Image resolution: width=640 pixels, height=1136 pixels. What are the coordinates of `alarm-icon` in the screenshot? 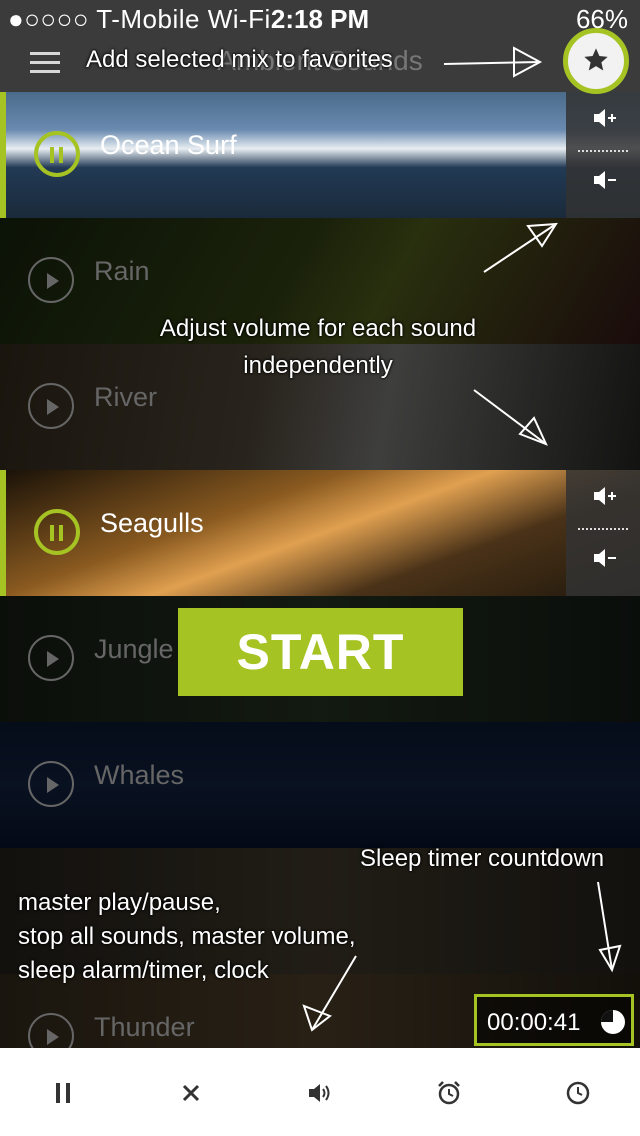 It's located at (449, 1093).